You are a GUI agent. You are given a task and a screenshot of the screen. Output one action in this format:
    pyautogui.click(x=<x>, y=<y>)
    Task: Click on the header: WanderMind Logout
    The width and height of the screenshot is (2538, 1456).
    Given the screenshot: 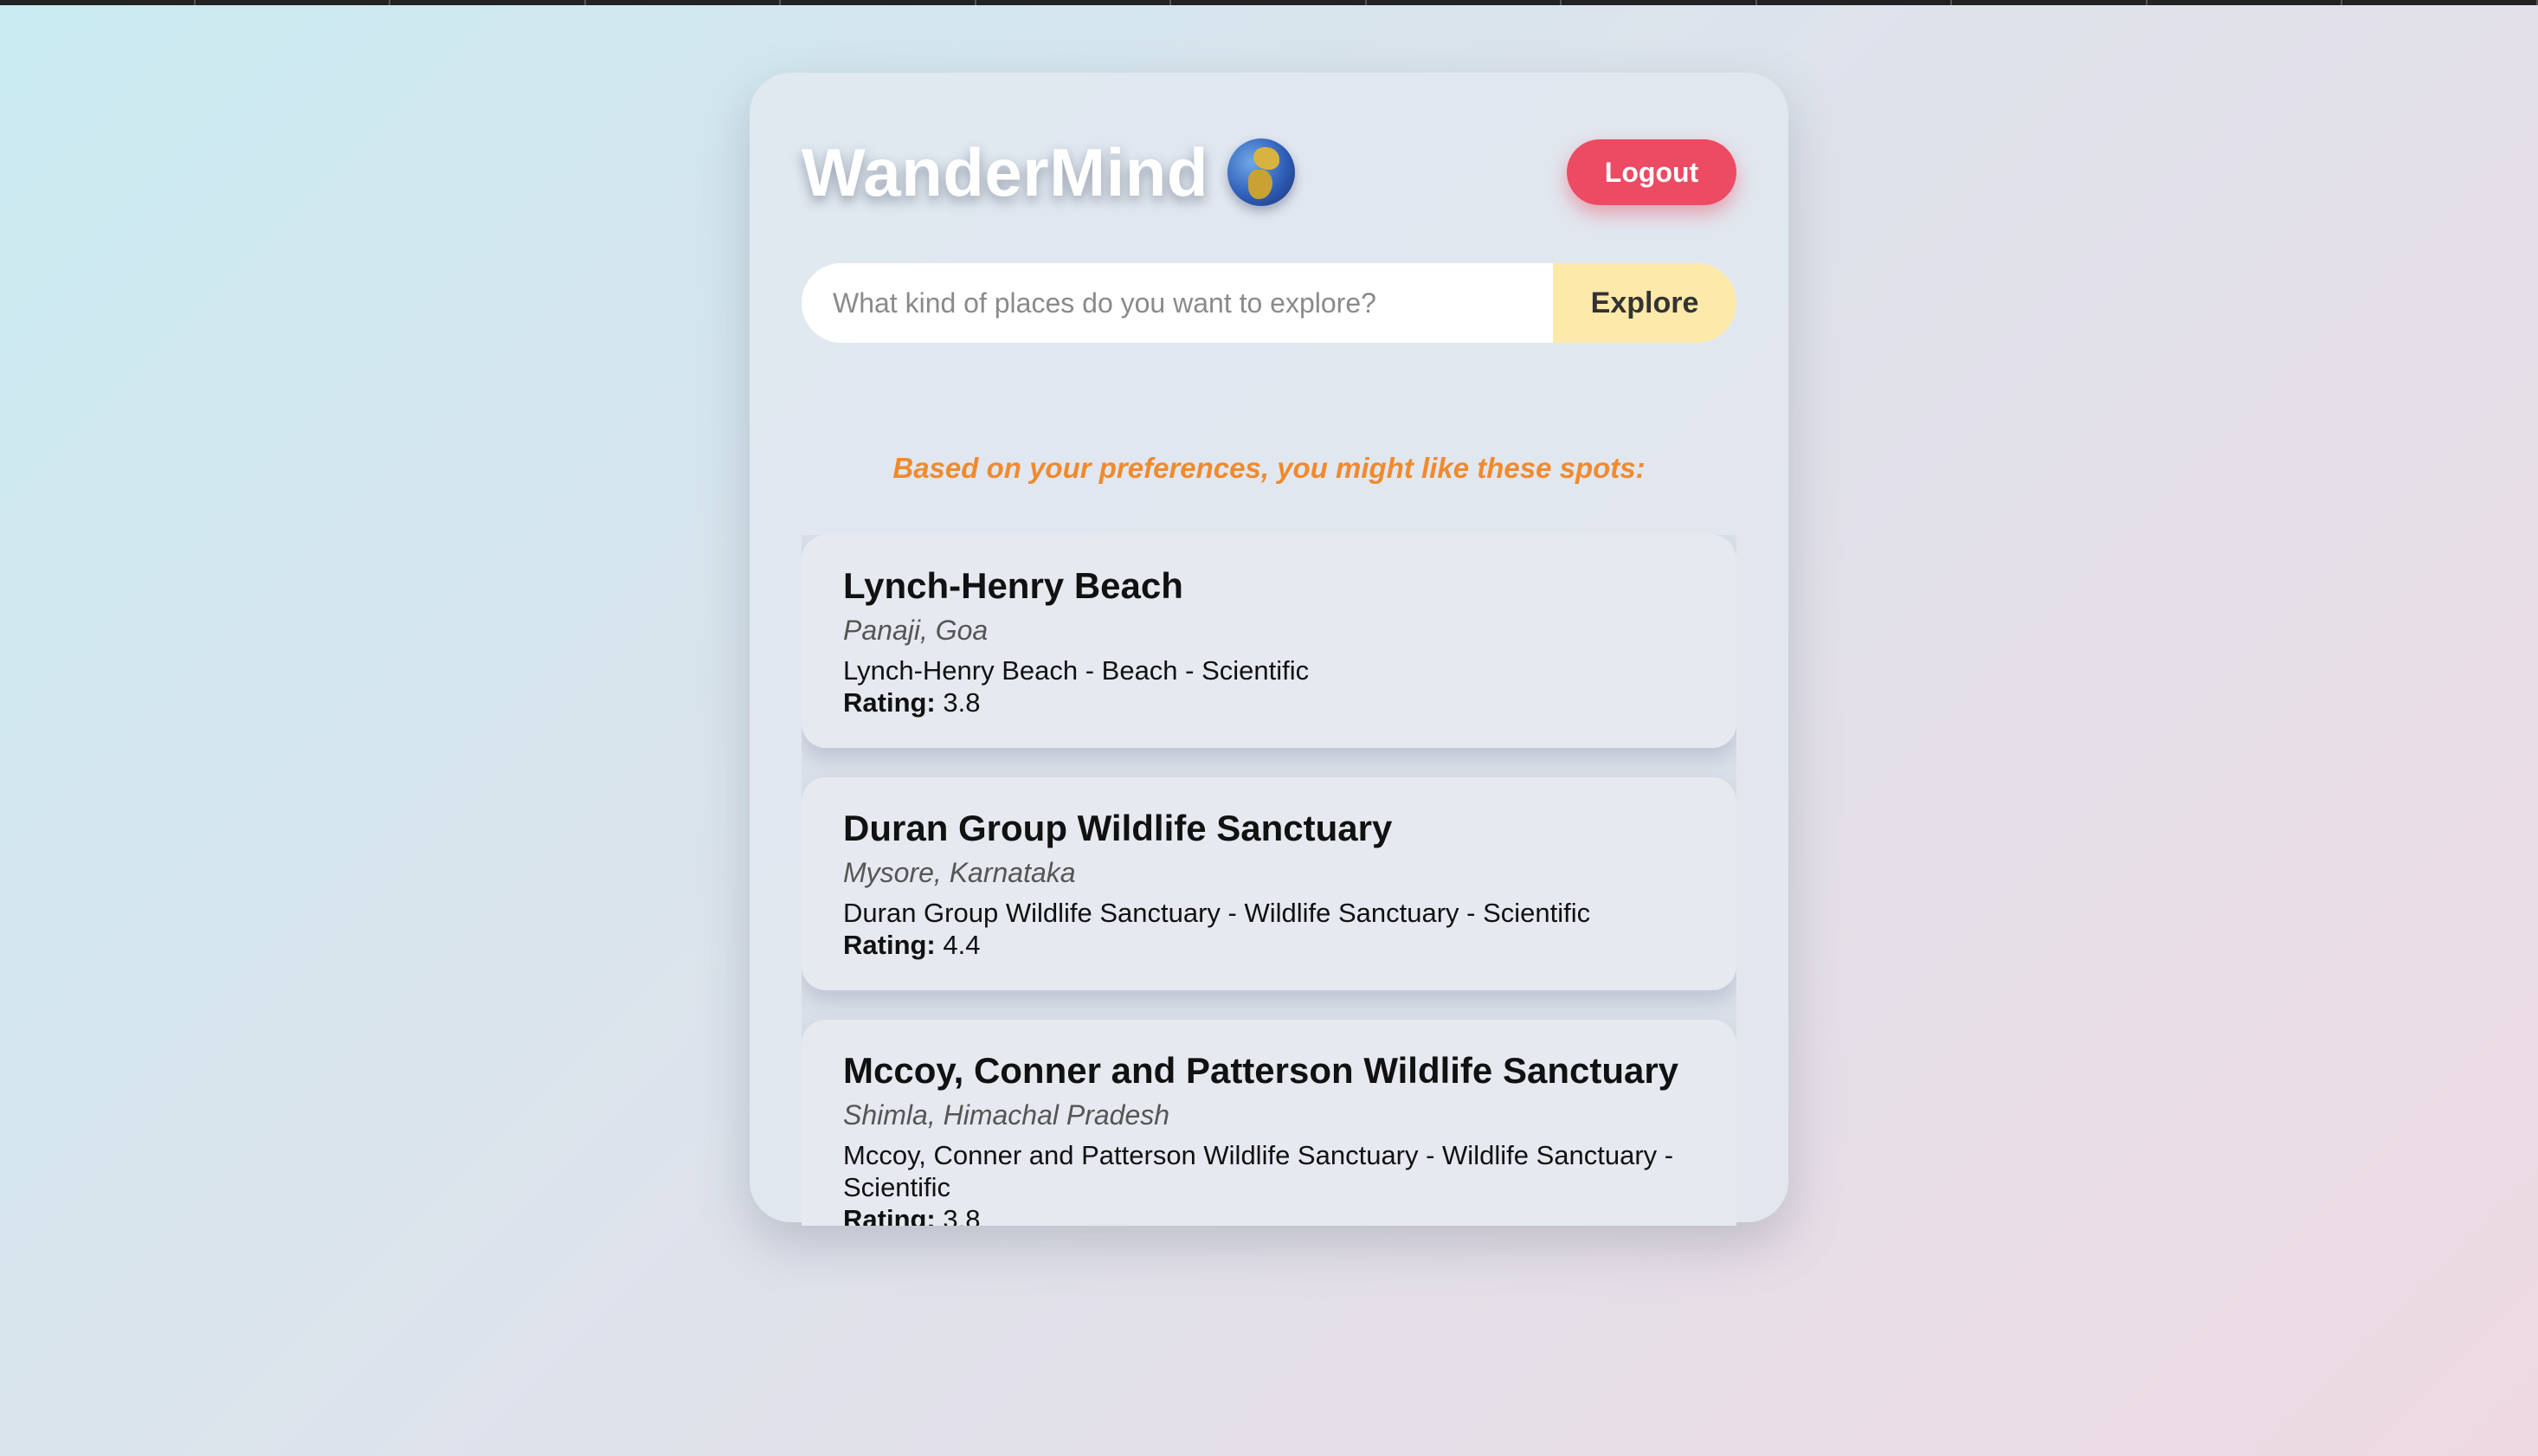 What is the action you would take?
    pyautogui.click(x=1269, y=172)
    